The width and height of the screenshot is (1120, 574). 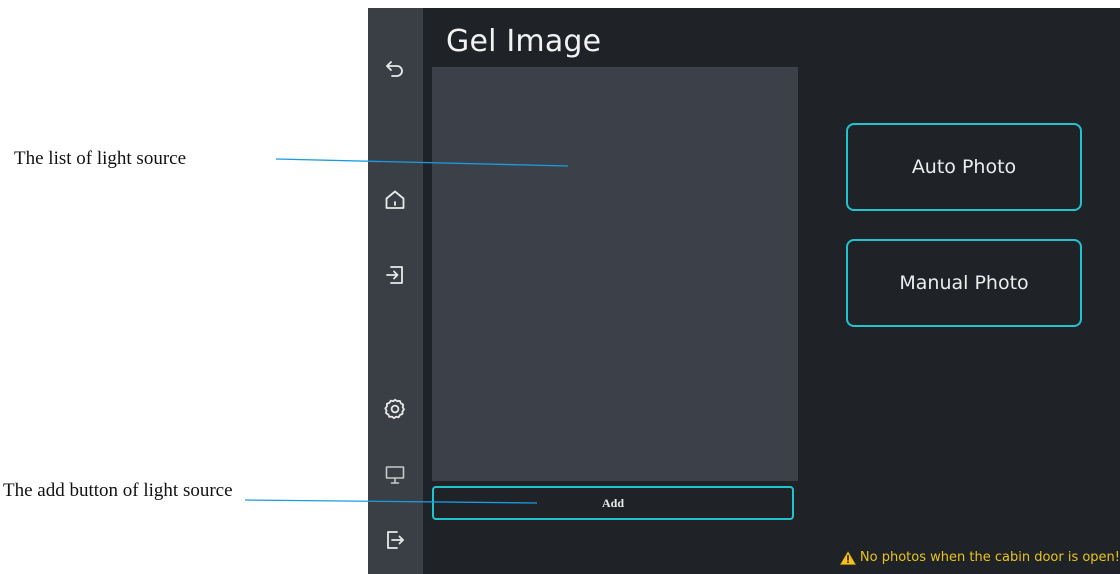 I want to click on auto-photo-button: Auto Photo, so click(x=964, y=167).